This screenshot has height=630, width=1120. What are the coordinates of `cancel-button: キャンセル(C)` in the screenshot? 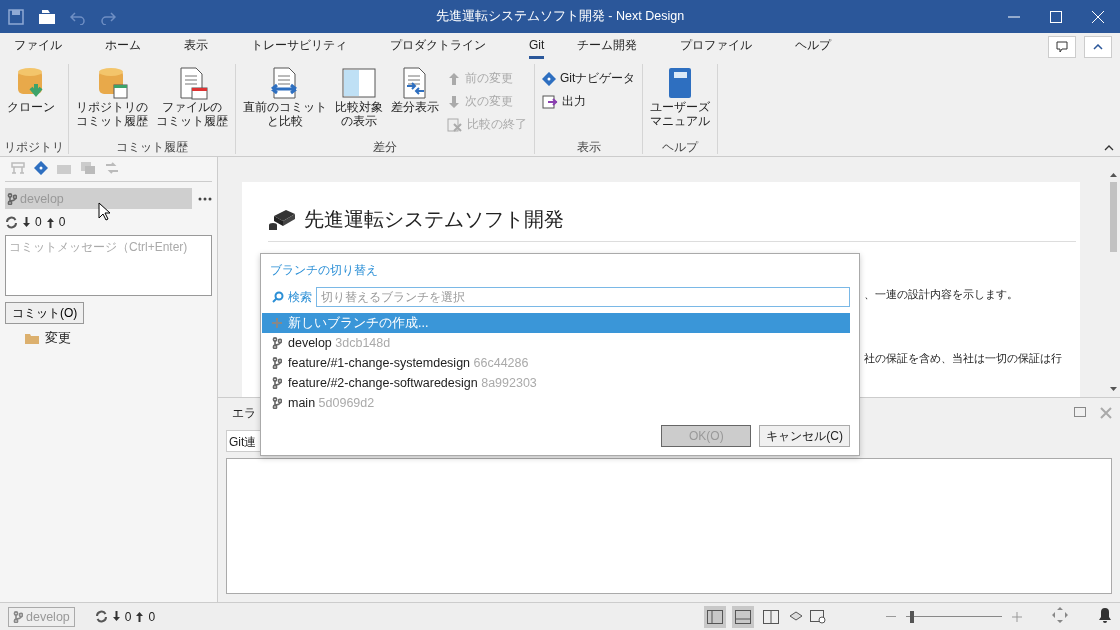 It's located at (804, 436).